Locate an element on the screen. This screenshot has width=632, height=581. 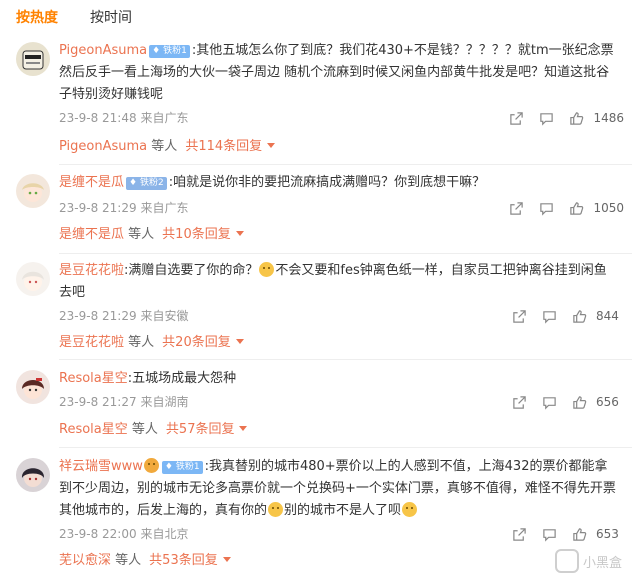
reply-summary: Resola星空 等人 共57条回复 is located at coordinates (153, 430).